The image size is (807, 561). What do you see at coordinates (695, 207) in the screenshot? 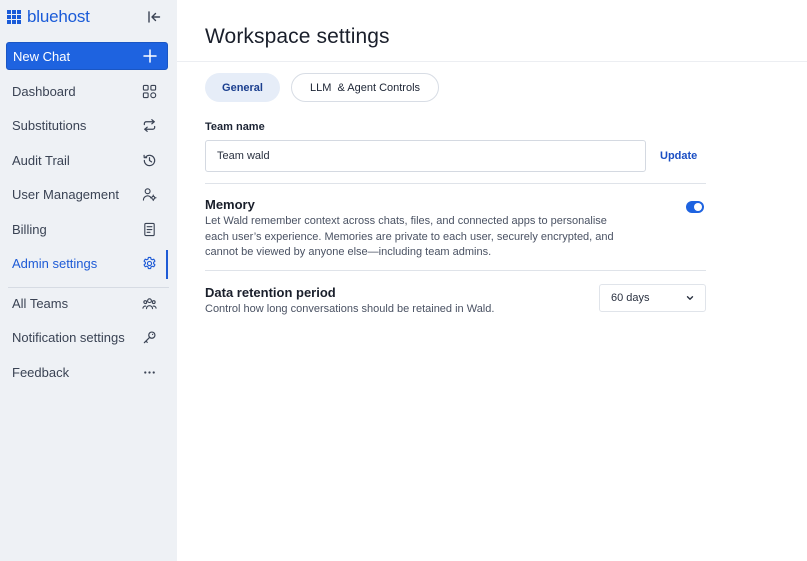
I see `memory-toggle` at bounding box center [695, 207].